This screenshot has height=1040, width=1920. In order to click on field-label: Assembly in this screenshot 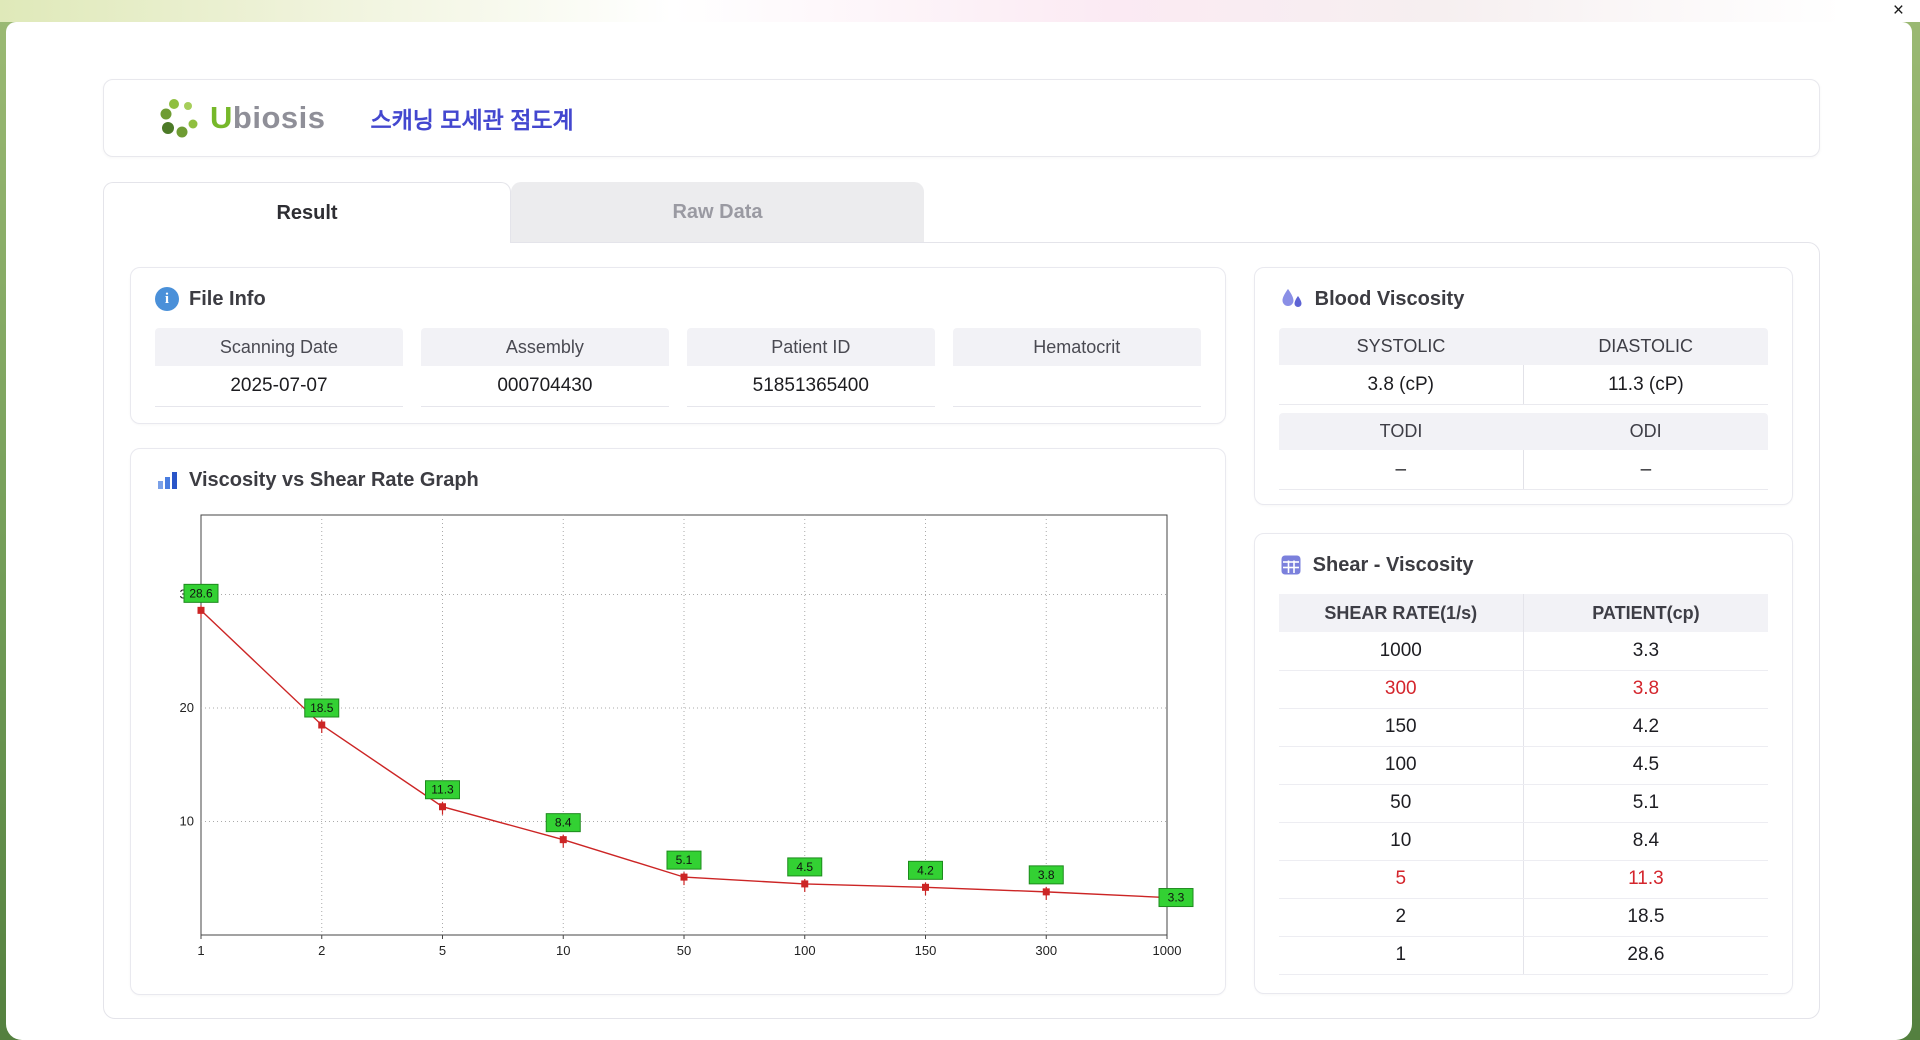, I will do `click(544, 347)`.